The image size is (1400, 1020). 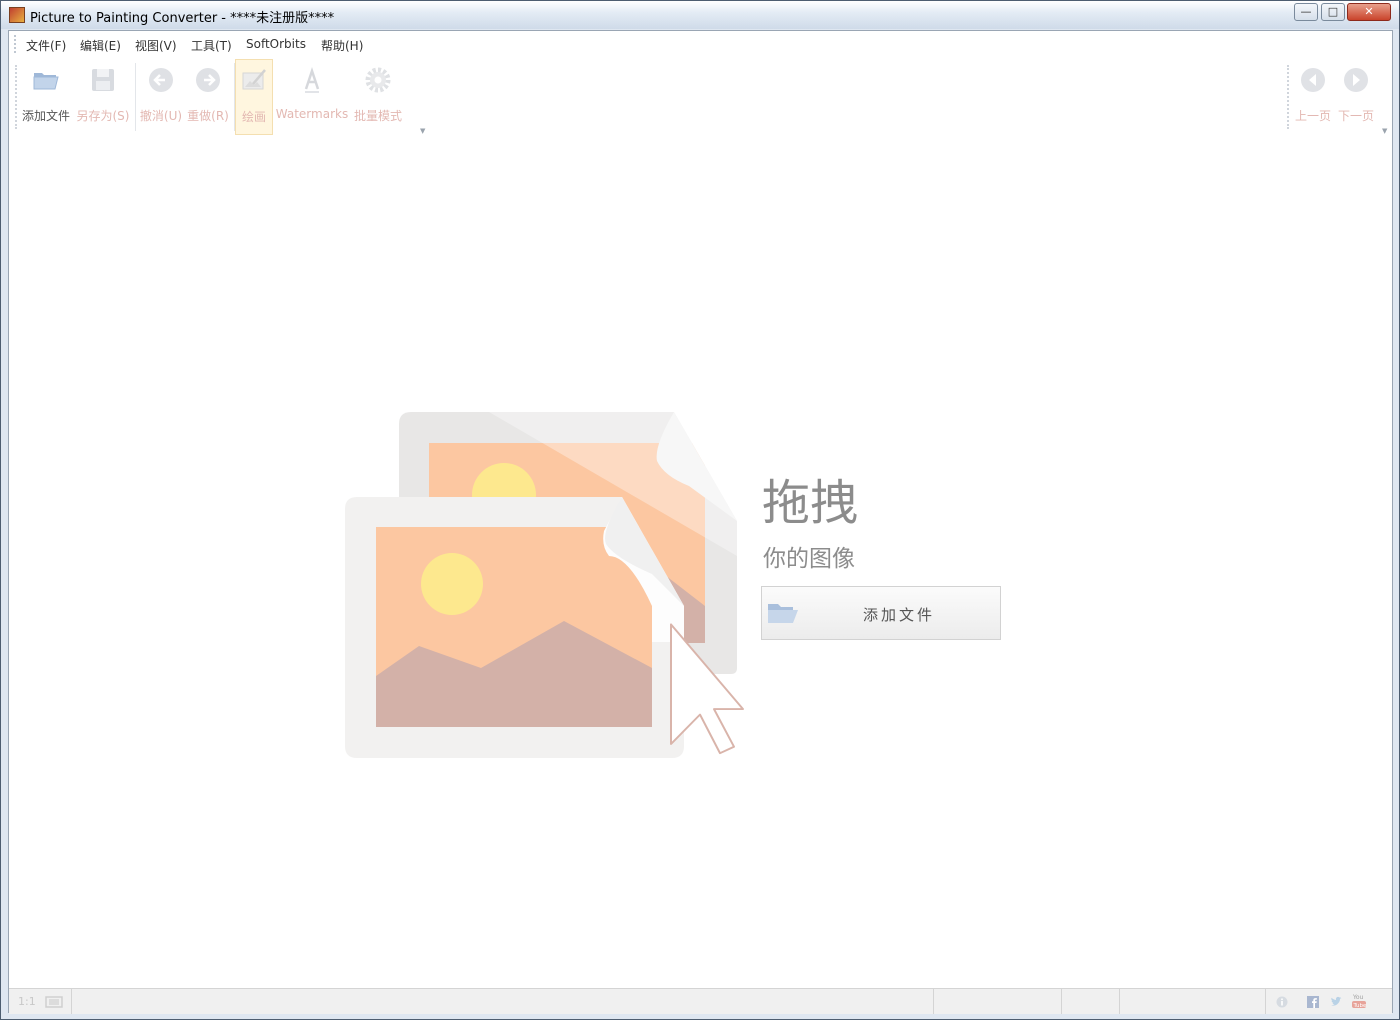 What do you see at coordinates (40, 1001) in the screenshot?
I see `status-zoom-cell: 1:1` at bounding box center [40, 1001].